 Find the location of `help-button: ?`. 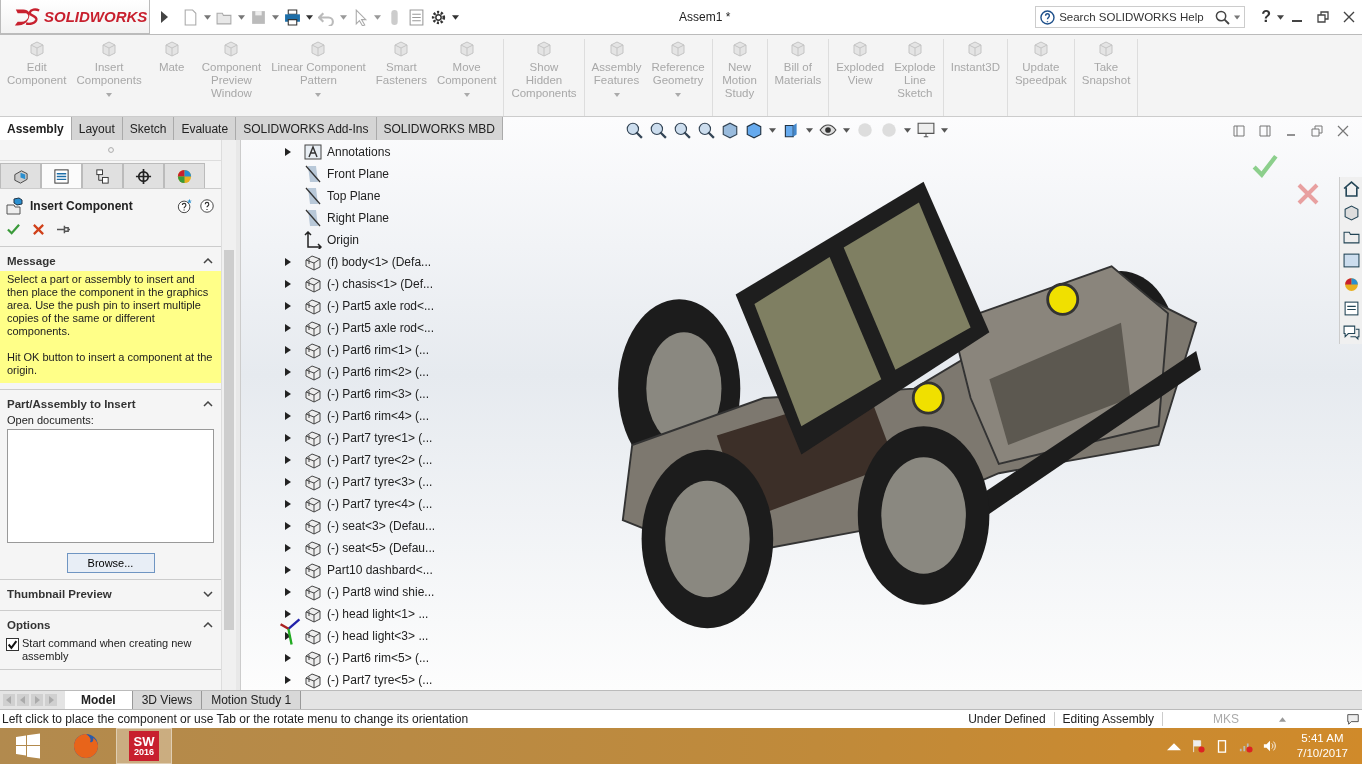

help-button: ? is located at coordinates (1266, 17).